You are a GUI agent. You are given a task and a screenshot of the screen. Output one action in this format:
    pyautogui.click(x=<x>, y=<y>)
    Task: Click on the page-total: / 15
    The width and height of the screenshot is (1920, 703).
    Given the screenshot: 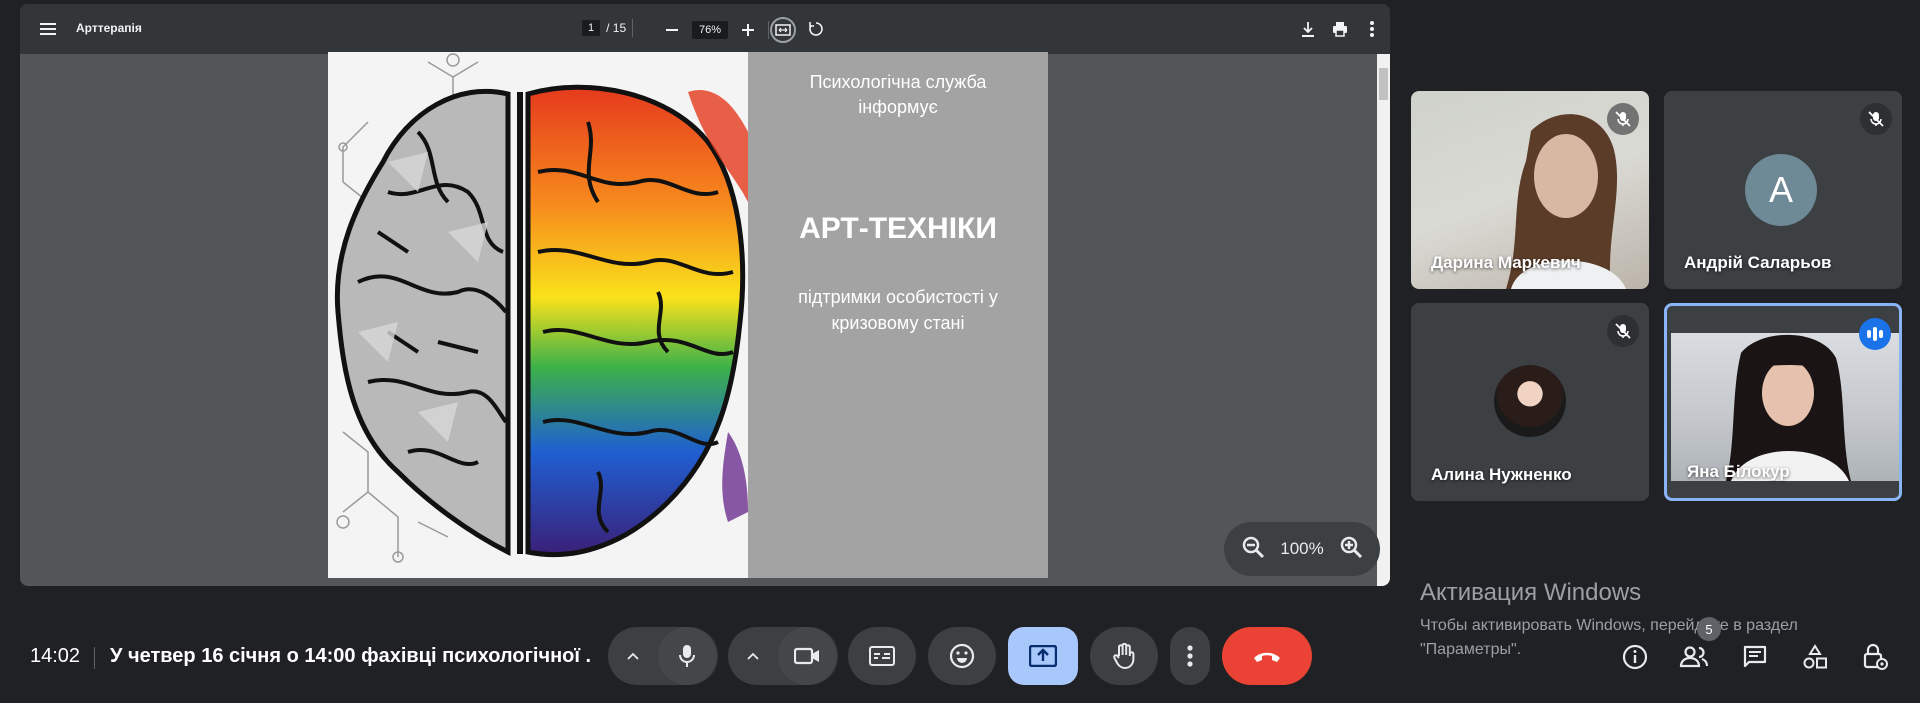 What is the action you would take?
    pyautogui.click(x=616, y=28)
    